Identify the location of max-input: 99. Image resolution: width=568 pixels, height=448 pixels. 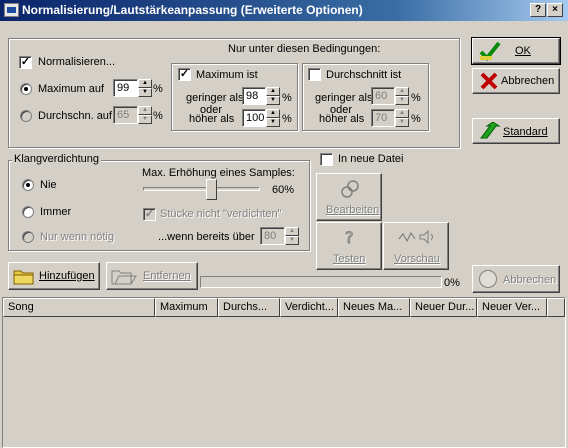
(125, 88).